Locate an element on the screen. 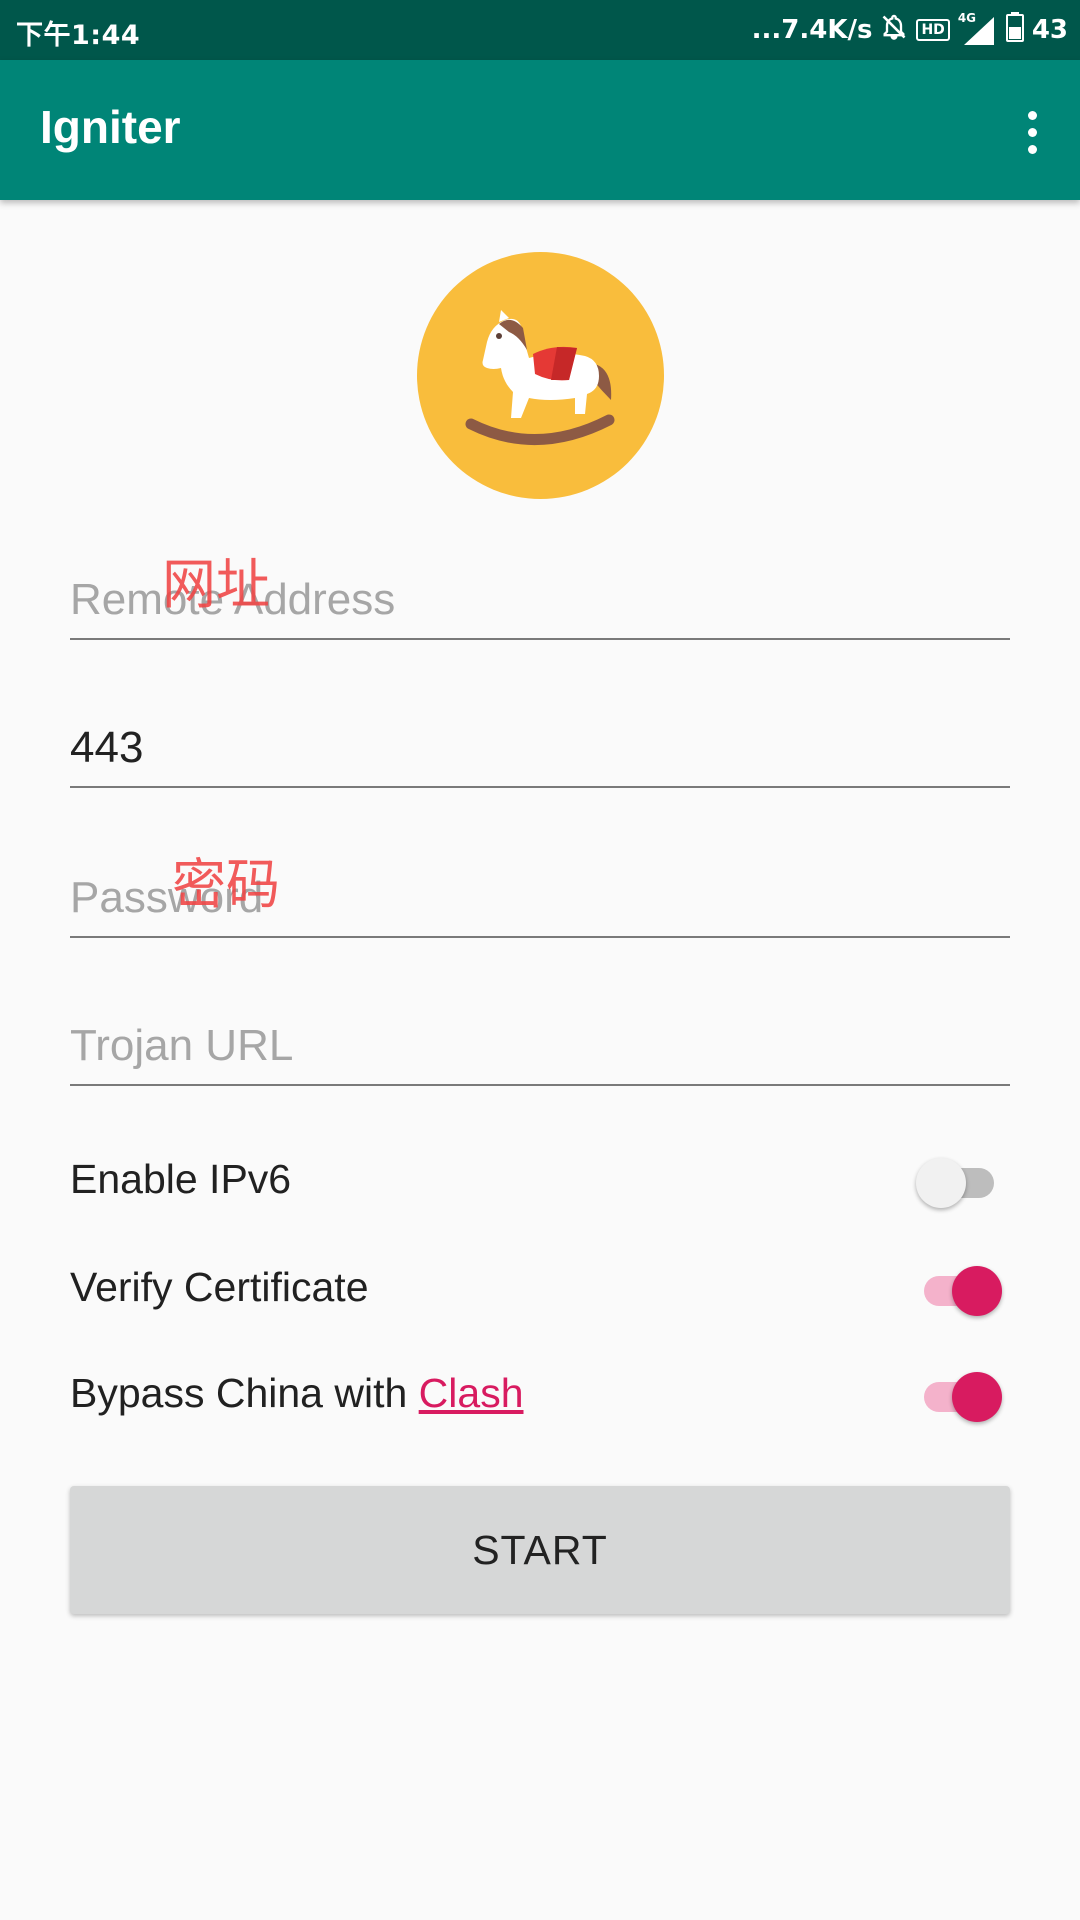  rocking-horse-icon is located at coordinates (540, 375).